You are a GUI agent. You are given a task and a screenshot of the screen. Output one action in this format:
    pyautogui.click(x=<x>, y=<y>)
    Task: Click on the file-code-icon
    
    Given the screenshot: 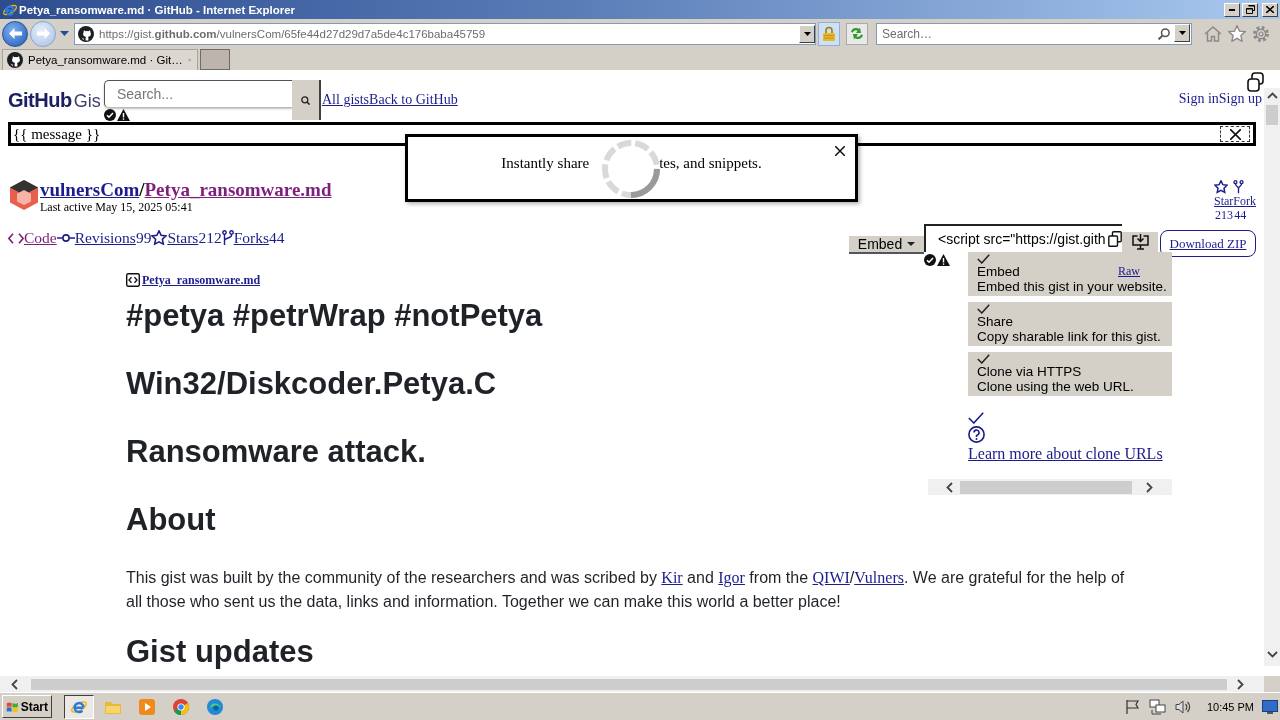 What is the action you would take?
    pyautogui.click(x=133, y=280)
    